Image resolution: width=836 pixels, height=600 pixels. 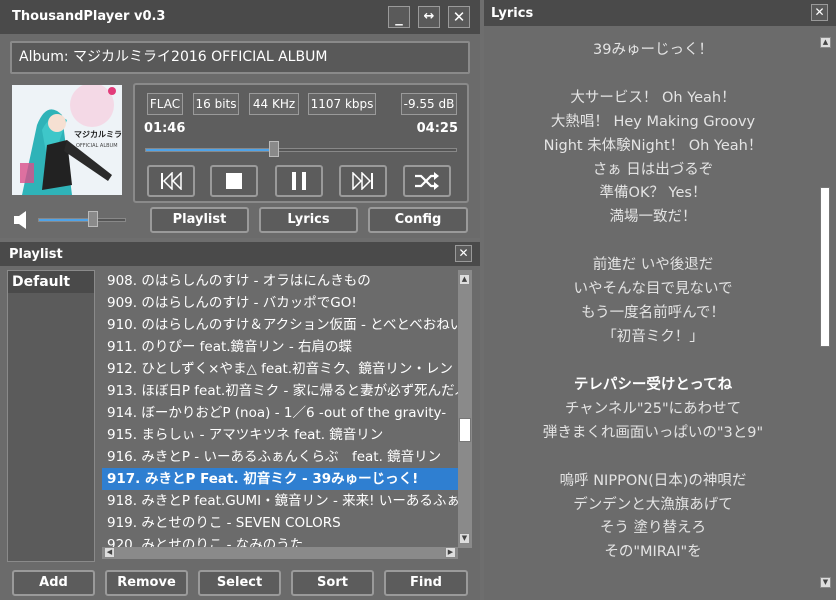 I want to click on stop-button, so click(x=234, y=181).